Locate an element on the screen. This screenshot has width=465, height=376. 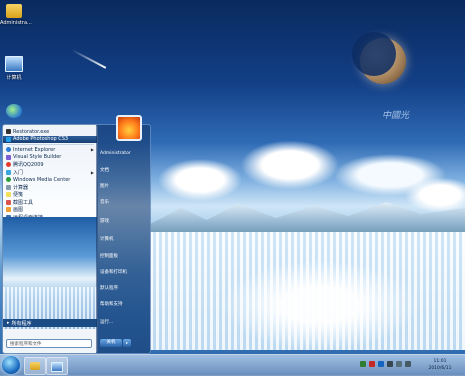
clock-time: 11:01 is located at coordinates (440, 361).